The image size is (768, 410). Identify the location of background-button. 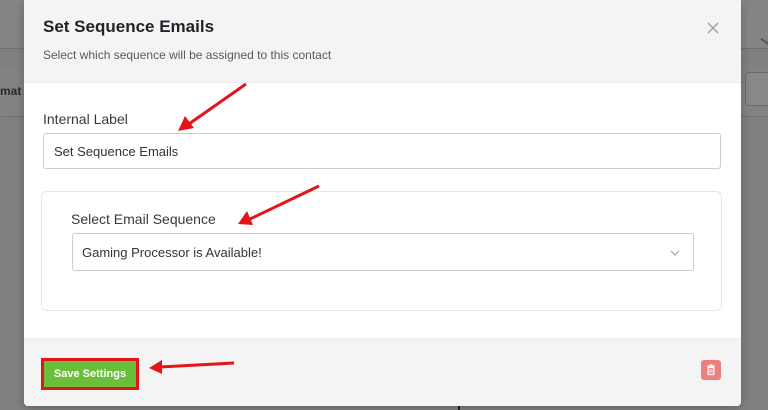
(756, 89).